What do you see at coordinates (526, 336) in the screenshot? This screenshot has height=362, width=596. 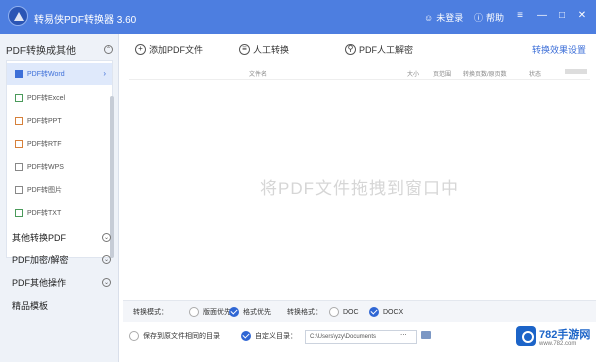 I see `watermark-logo-icon` at bounding box center [526, 336].